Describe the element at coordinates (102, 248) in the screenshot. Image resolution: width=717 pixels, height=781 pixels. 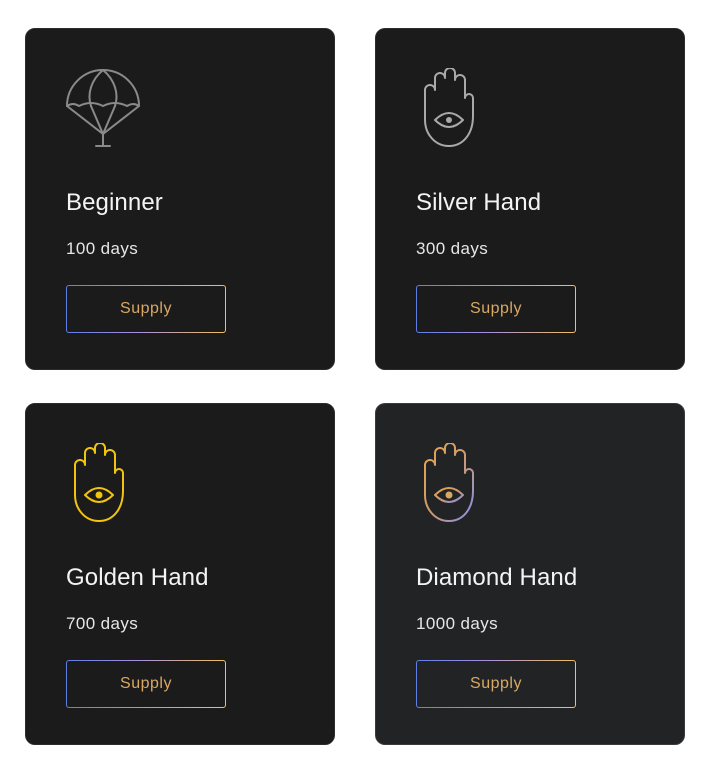
I see `tier-duration: 100 days` at that location.